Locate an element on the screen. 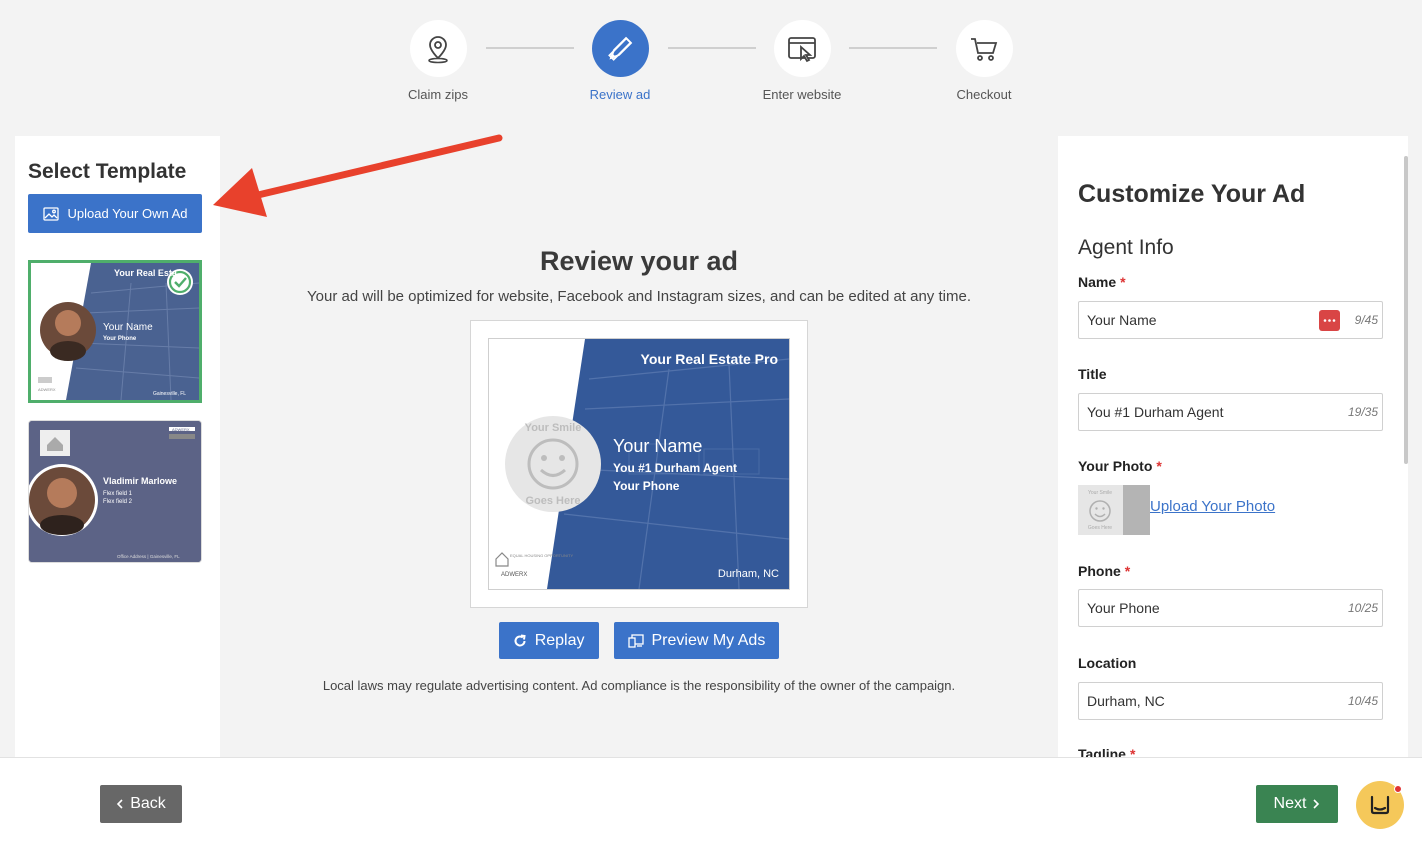 The width and height of the screenshot is (1422, 841). ad-phone: Your Phone is located at coordinates (646, 486).